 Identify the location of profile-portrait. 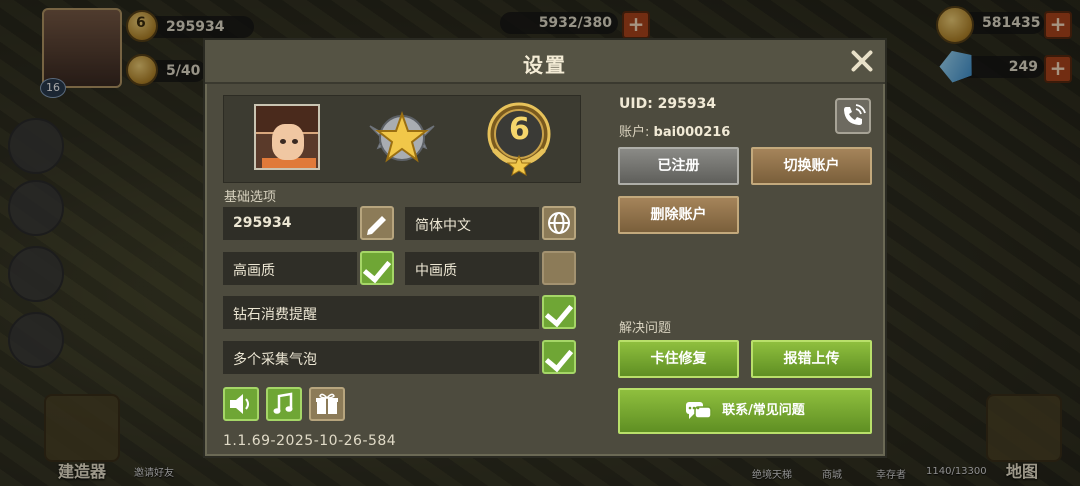
(287, 137).